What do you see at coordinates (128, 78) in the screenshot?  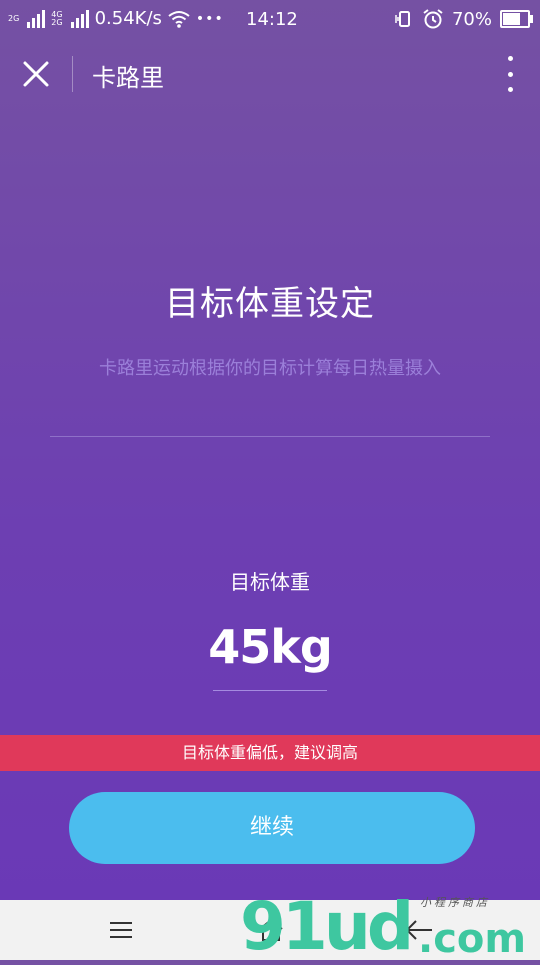 I see `page-title: 卡路里` at bounding box center [128, 78].